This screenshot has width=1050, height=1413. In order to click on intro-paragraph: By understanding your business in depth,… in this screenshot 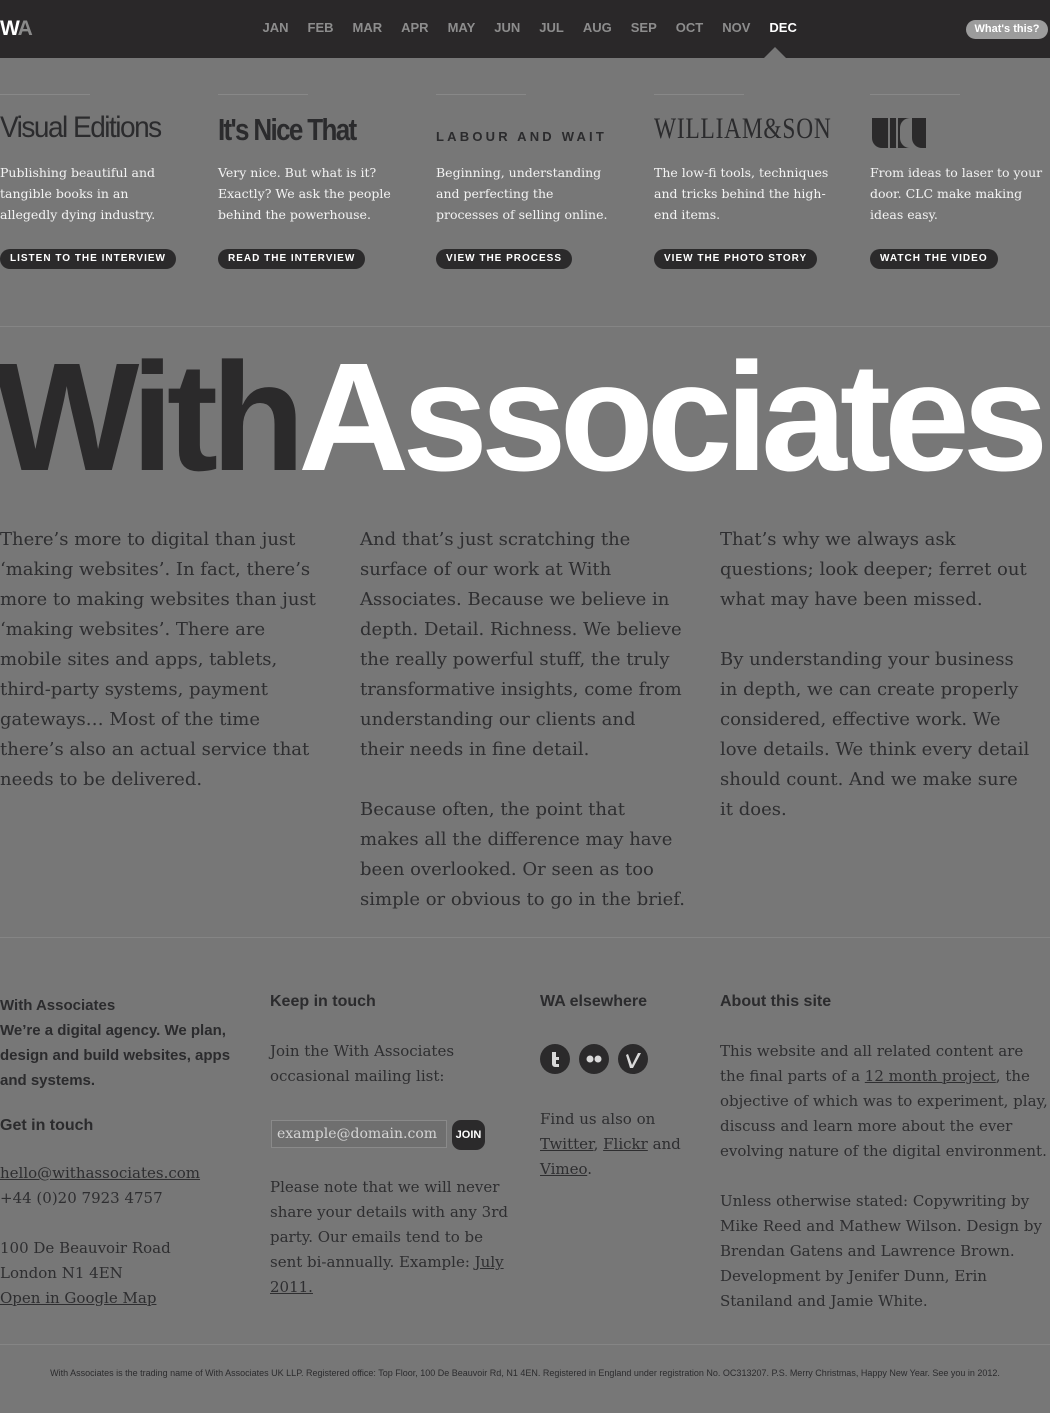, I will do `click(875, 734)`.